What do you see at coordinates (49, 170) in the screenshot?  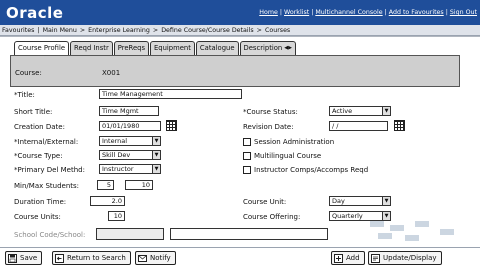 I see `primary-method-label: *Primary Del Methd:` at bounding box center [49, 170].